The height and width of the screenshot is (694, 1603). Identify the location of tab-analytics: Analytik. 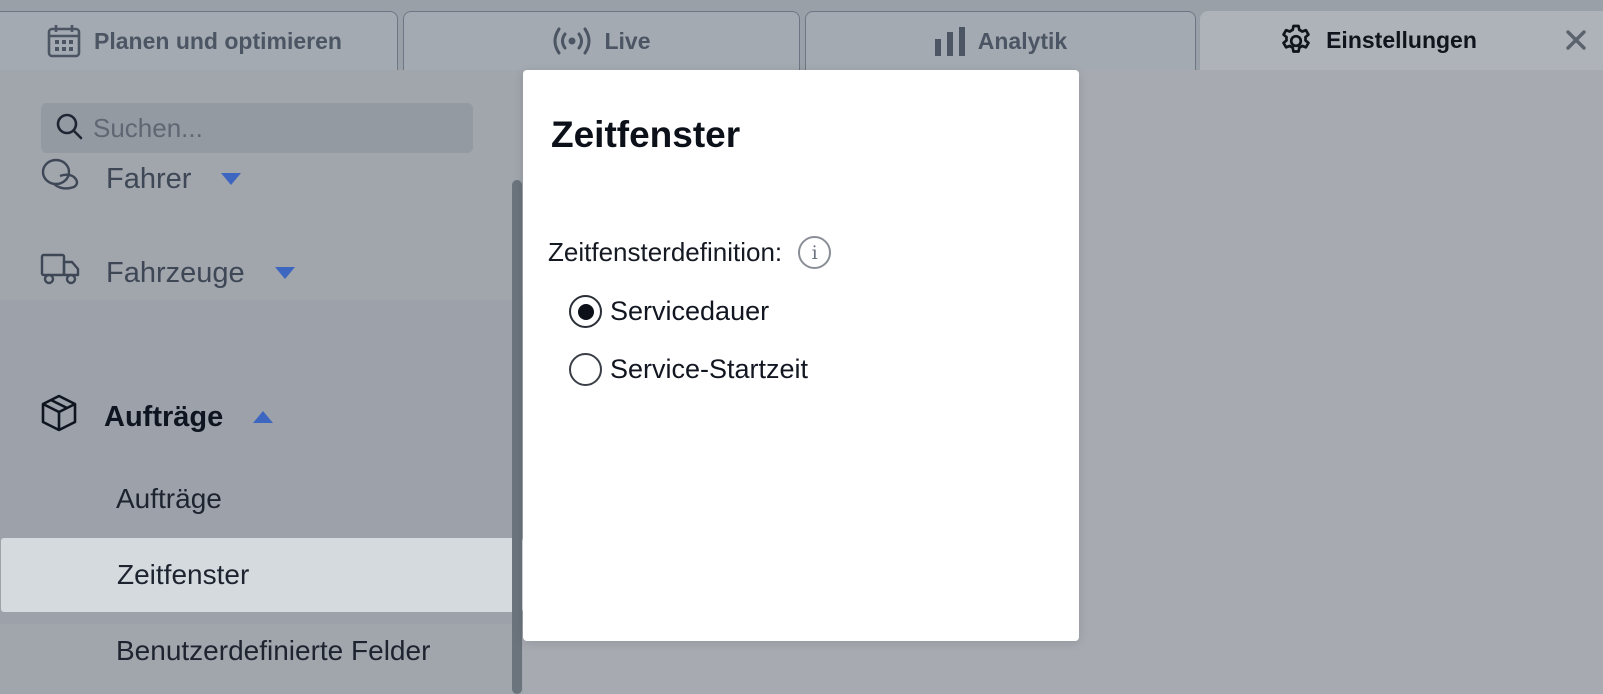
(1000, 40).